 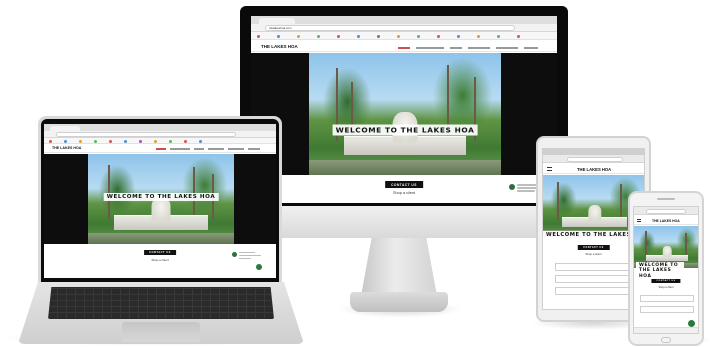 I want to click on imac-stand, so click(x=399, y=267).